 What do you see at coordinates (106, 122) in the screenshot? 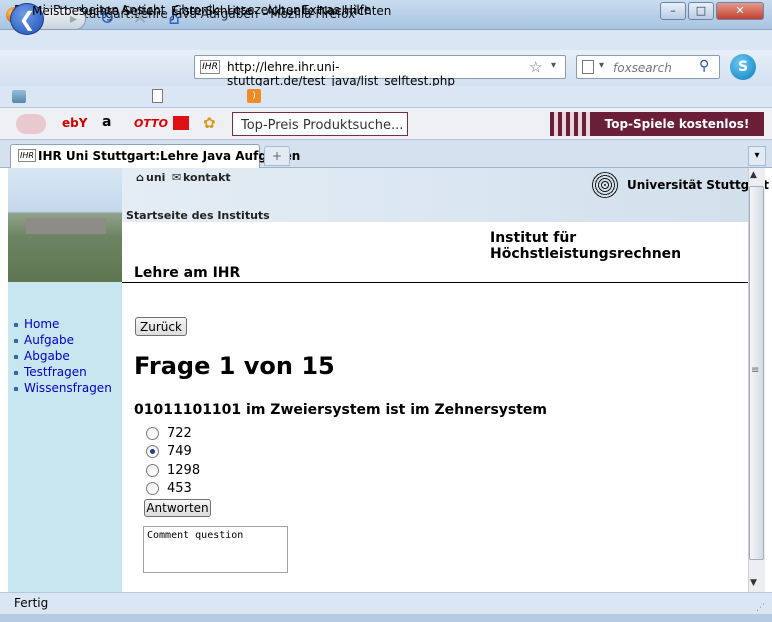
I see `amazon-icon: a` at bounding box center [106, 122].